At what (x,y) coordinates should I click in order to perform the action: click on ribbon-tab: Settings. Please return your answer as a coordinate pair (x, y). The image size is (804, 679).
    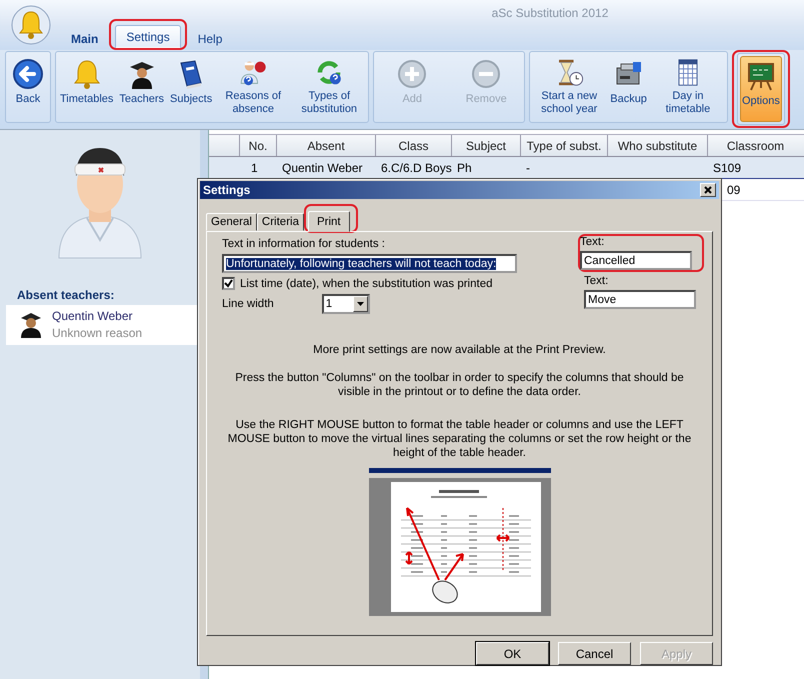
    Looking at the image, I should click on (148, 36).